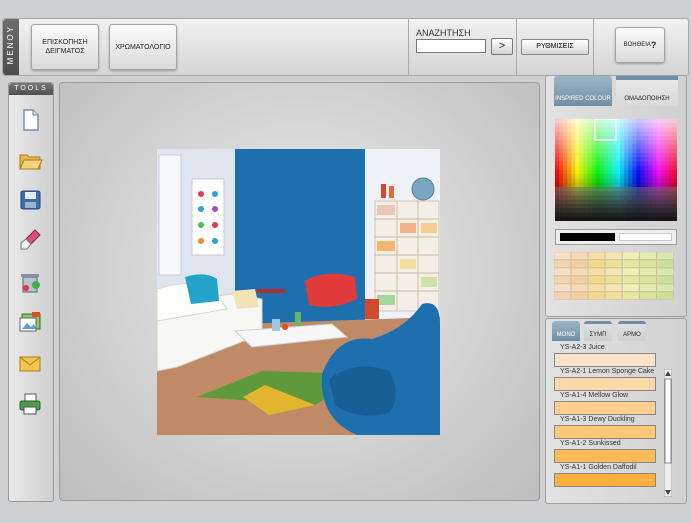 The height and width of the screenshot is (523, 691). What do you see at coordinates (11, 47) in the screenshot?
I see `menu-tab: MENOY` at bounding box center [11, 47].